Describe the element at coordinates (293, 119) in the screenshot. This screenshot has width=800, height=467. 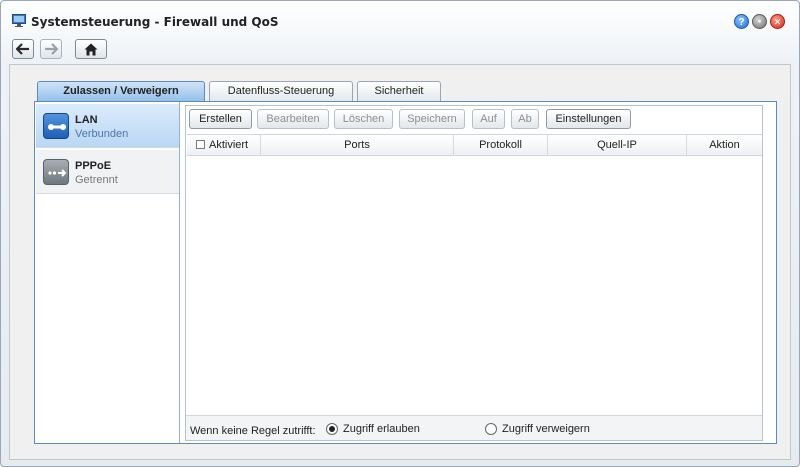
I see `edit-button: Bearbeiten` at that location.